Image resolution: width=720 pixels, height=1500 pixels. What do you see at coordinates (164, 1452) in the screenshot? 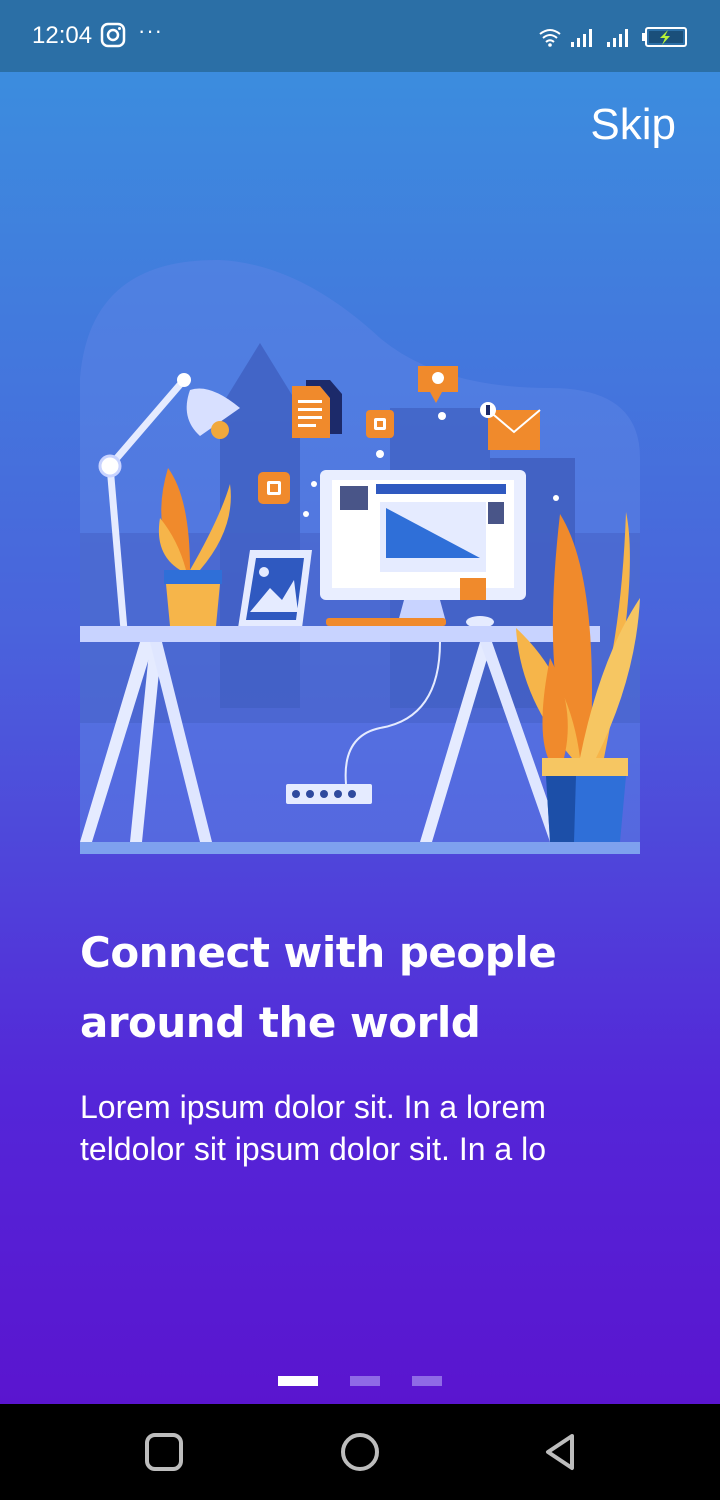
I see `recent-apps-icon` at bounding box center [164, 1452].